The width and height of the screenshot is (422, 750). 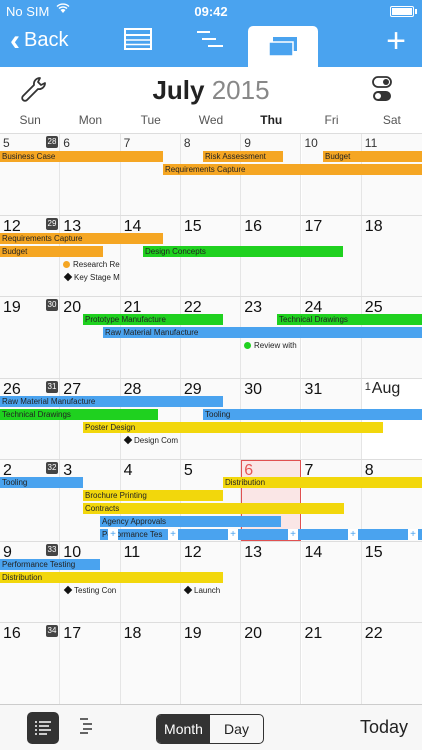 What do you see at coordinates (313, 633) in the screenshot?
I see `day-number: 21` at bounding box center [313, 633].